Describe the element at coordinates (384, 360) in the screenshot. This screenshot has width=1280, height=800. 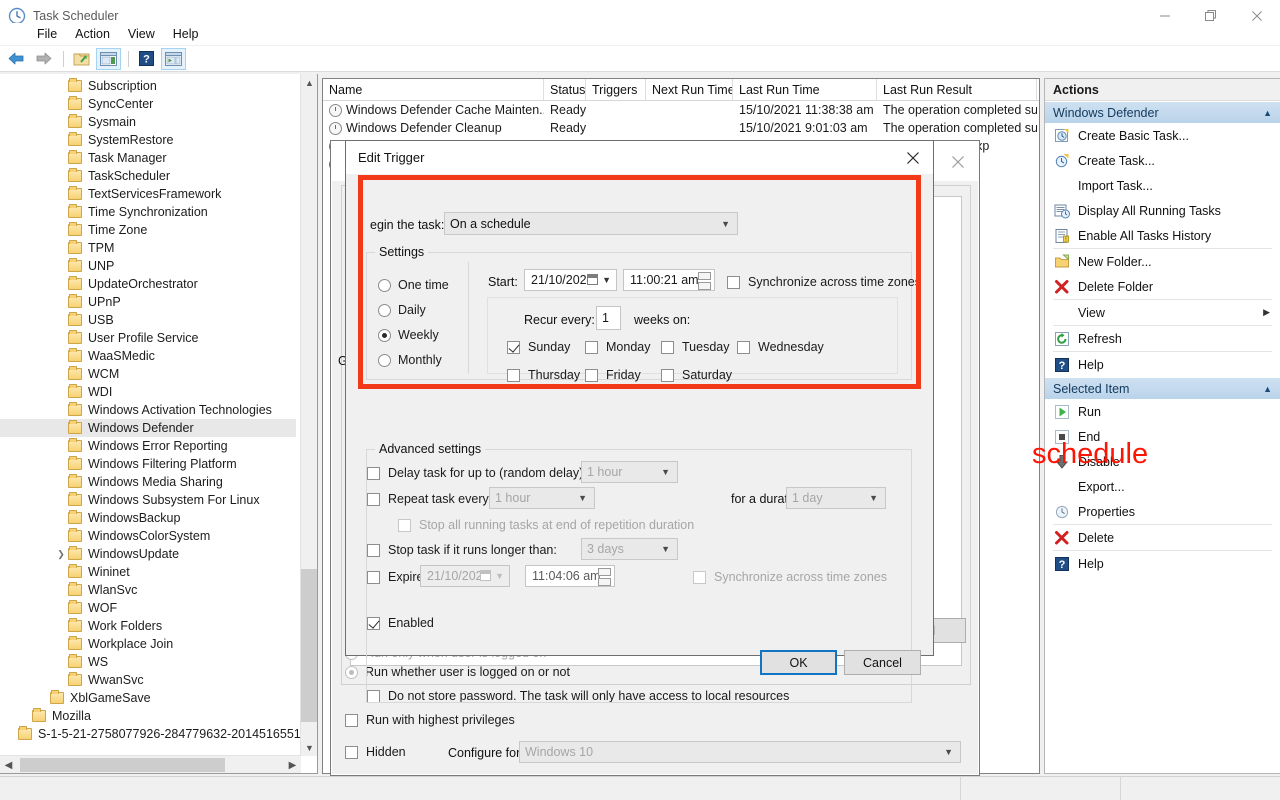
I see `monthly-radio` at that location.